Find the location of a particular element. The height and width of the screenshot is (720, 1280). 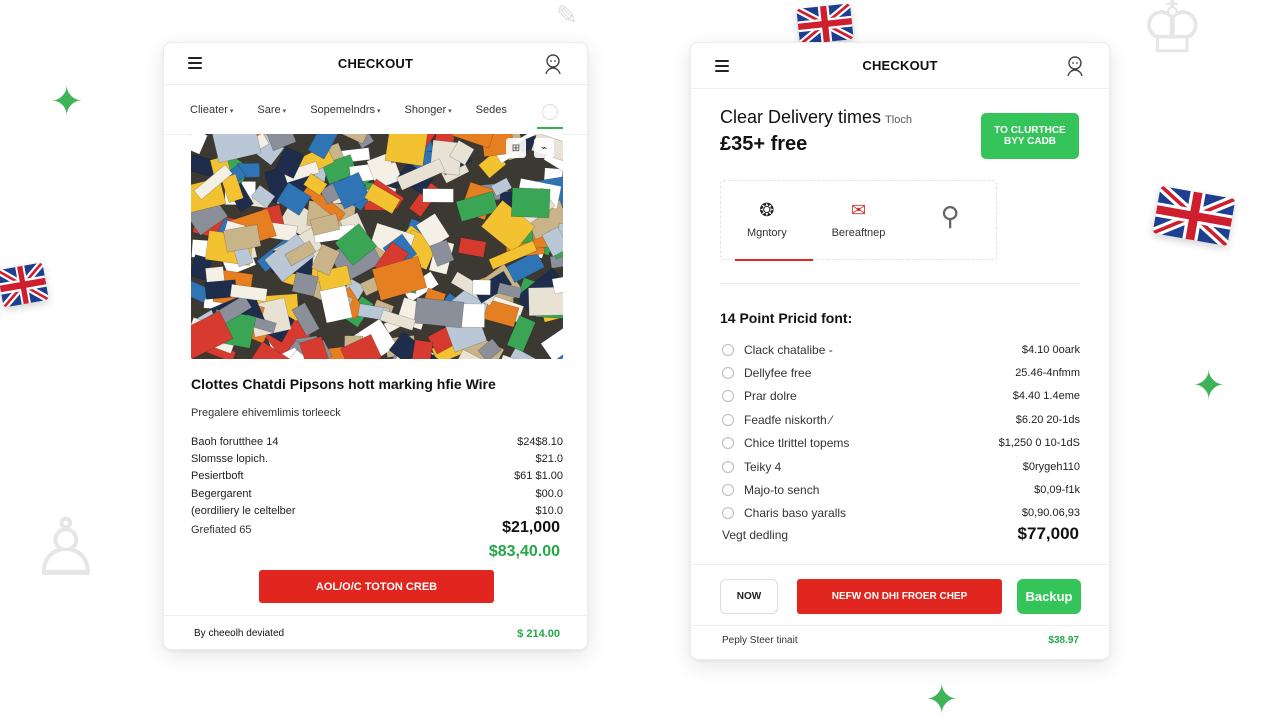

delivery-headline: Clear Delivery times Tloch is located at coordinates (816, 117).